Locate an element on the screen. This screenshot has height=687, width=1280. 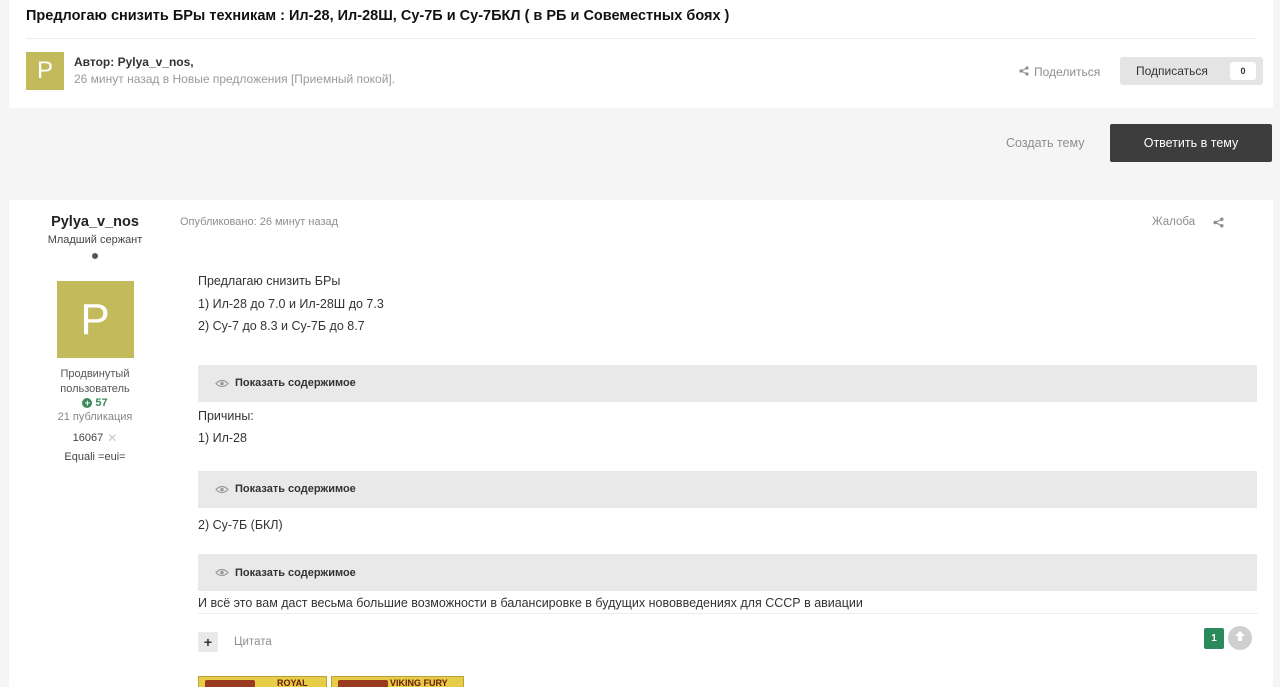
battles-count: 16067 is located at coordinates (88, 438).